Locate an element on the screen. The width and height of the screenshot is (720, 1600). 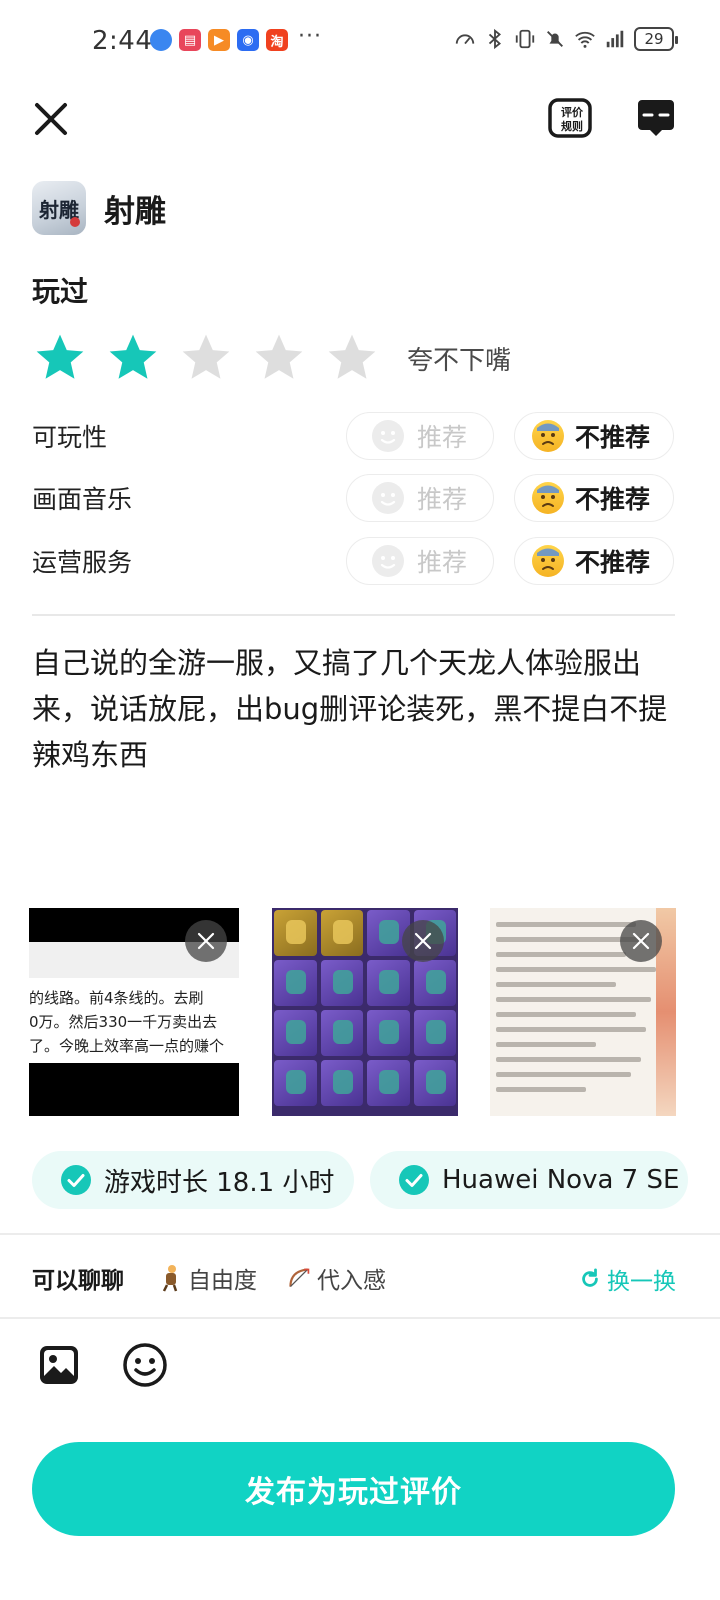
status-time: 2:44 is located at coordinates (122, 41).